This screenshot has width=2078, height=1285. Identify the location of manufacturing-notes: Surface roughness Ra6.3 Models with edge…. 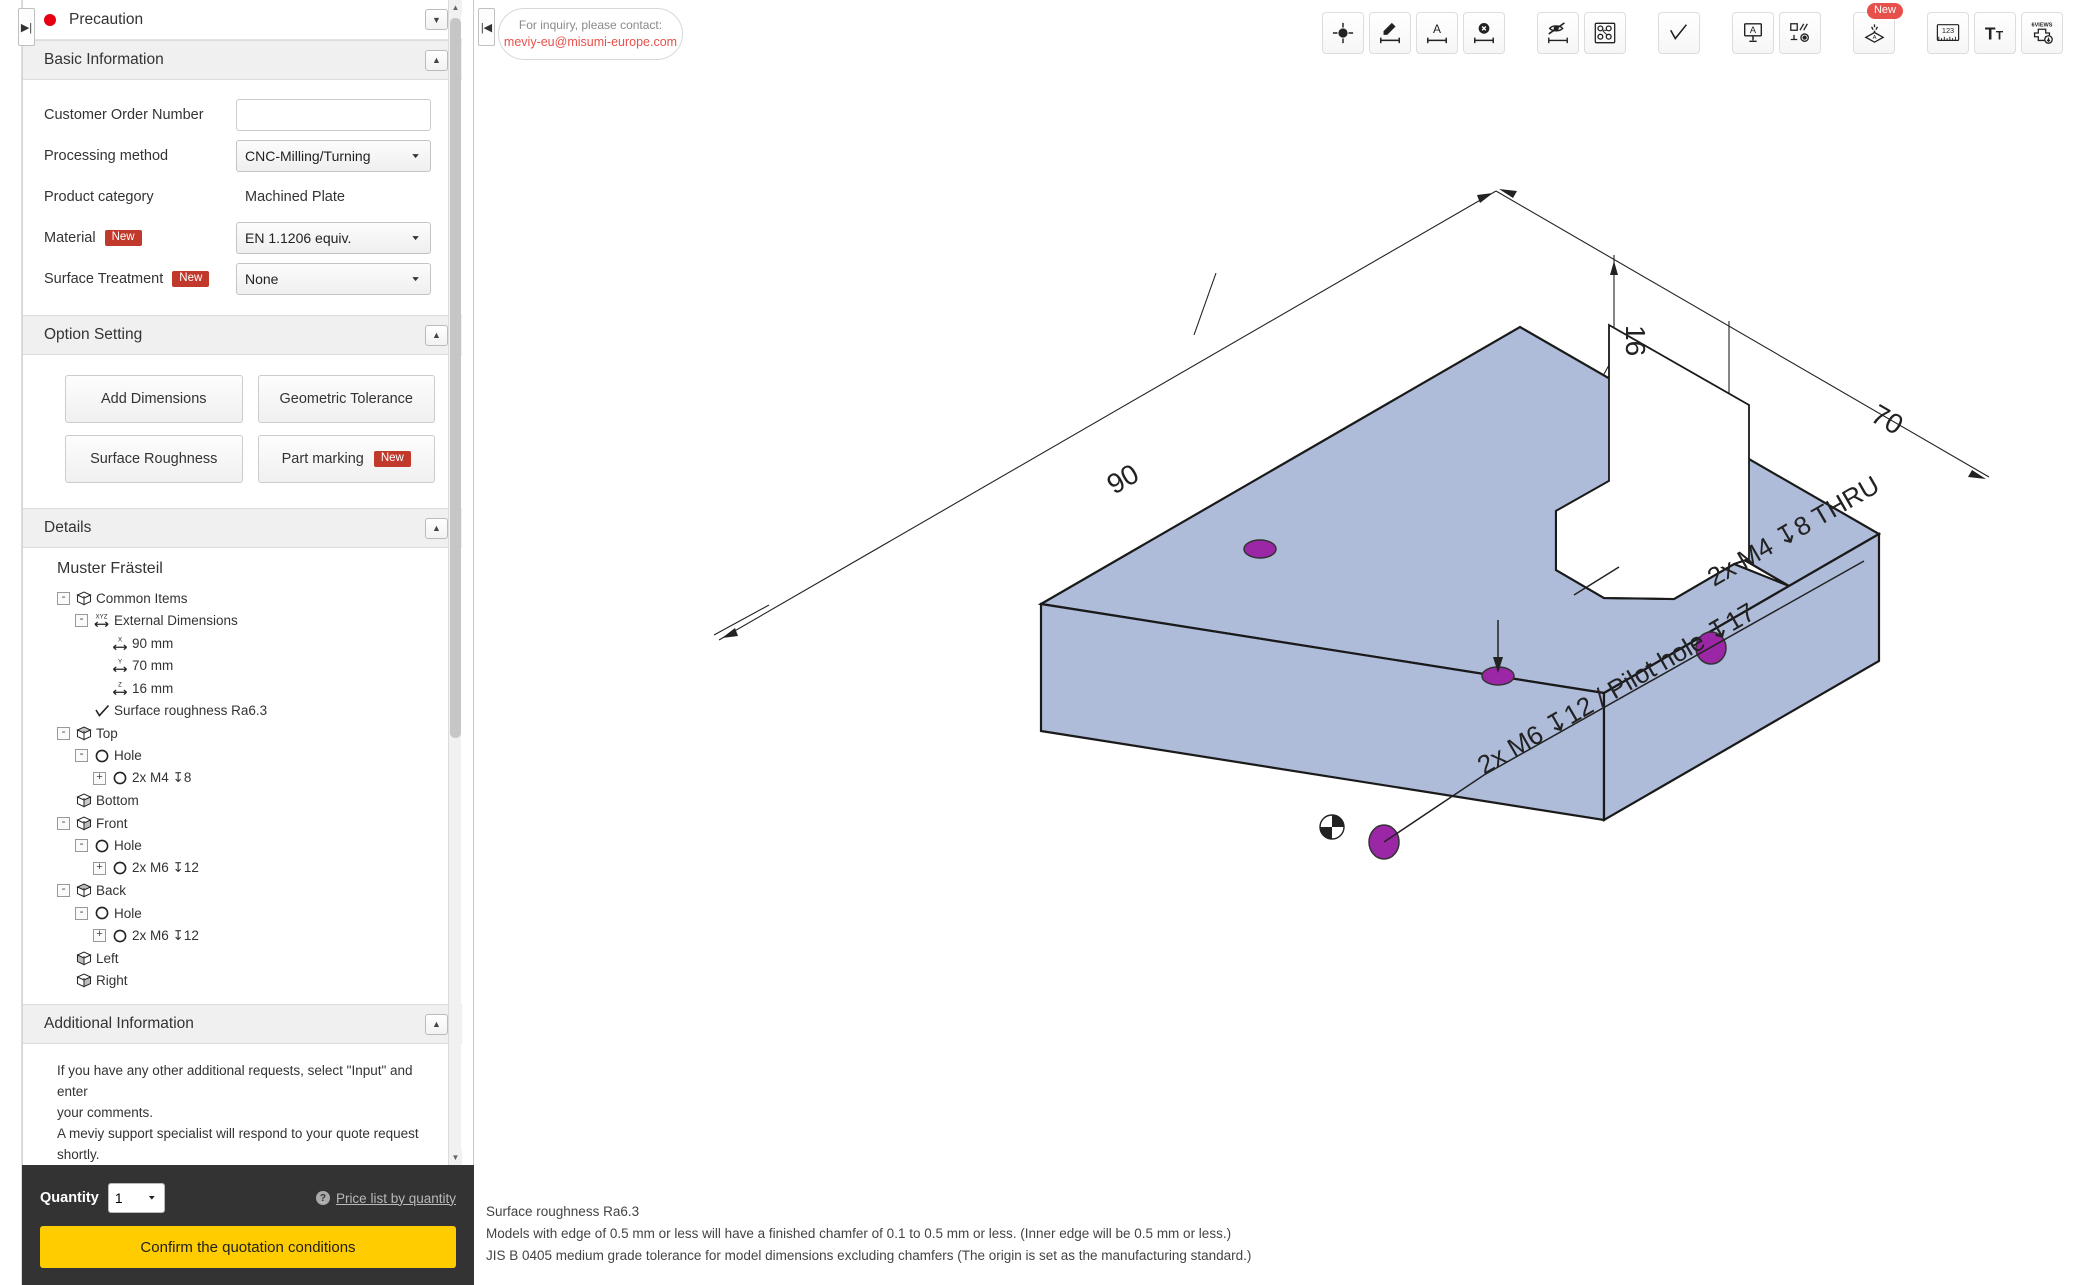
(862, 1234).